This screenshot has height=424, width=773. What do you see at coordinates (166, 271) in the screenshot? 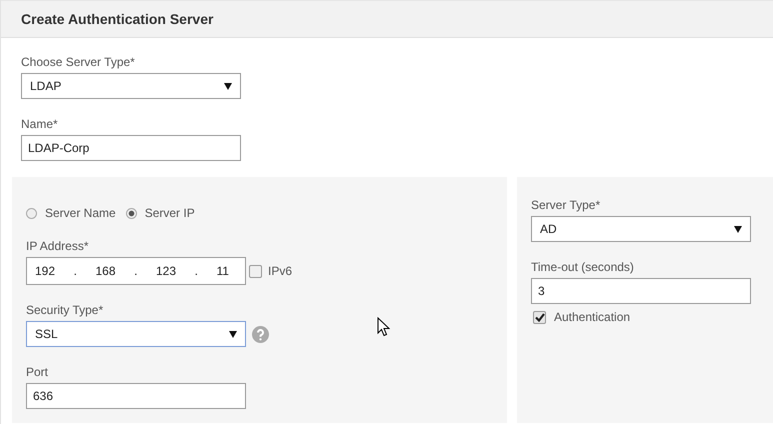
I see `ip-octet: 123` at bounding box center [166, 271].